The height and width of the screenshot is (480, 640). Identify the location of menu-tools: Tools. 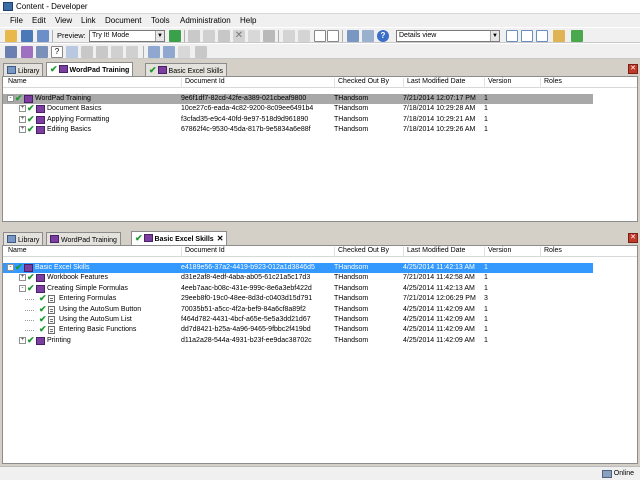
(160, 20).